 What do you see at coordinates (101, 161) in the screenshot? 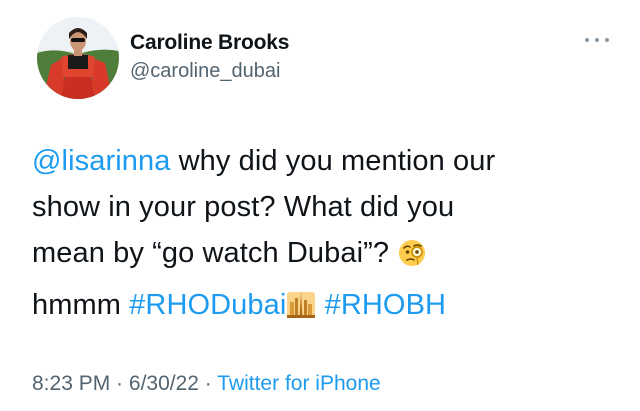
I see `mention-link: @lisarinna` at bounding box center [101, 161].